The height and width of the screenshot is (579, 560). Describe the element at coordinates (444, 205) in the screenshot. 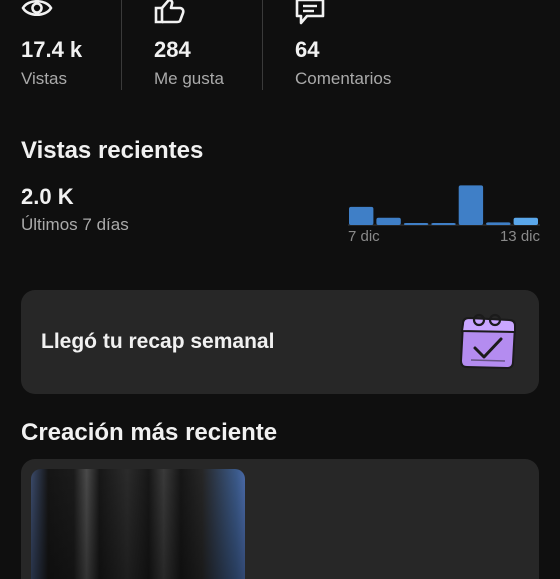

I see `chart-canvas` at that location.